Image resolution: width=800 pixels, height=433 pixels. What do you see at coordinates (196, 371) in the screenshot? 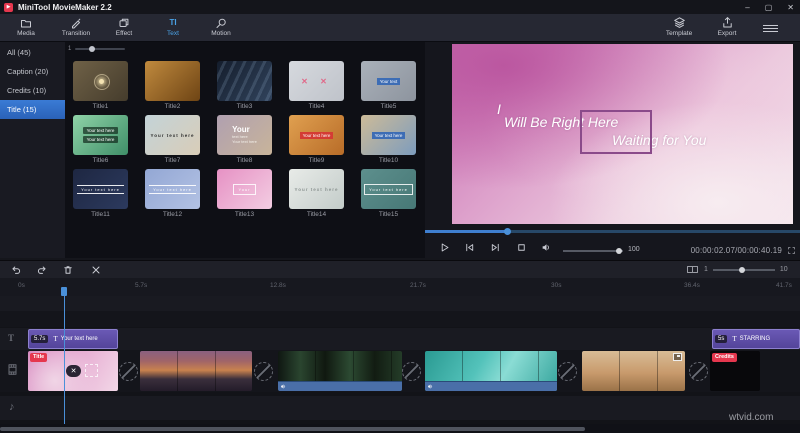
I see `video-clip-sunset` at bounding box center [196, 371].